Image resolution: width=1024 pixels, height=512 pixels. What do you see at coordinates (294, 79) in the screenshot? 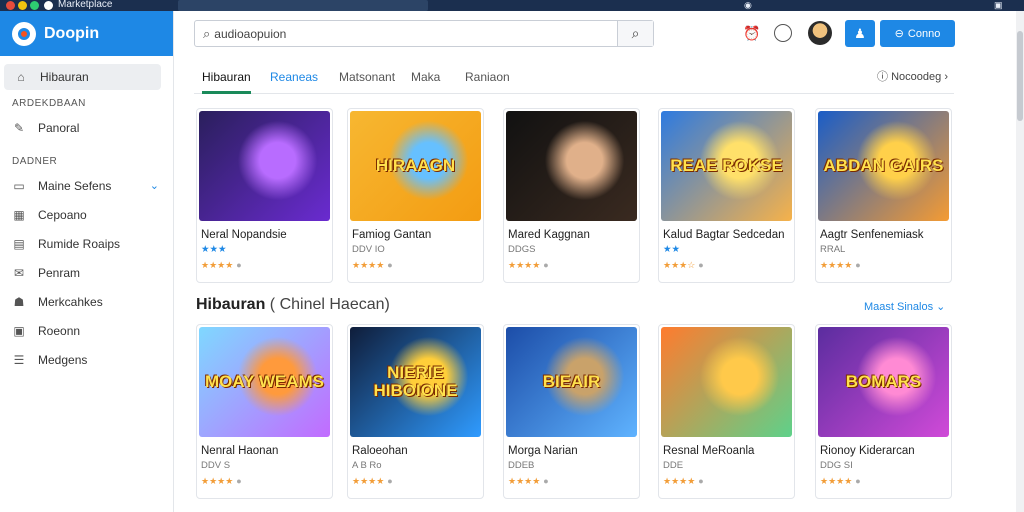
I see `tab-reaneas: Reaneas` at bounding box center [294, 79].